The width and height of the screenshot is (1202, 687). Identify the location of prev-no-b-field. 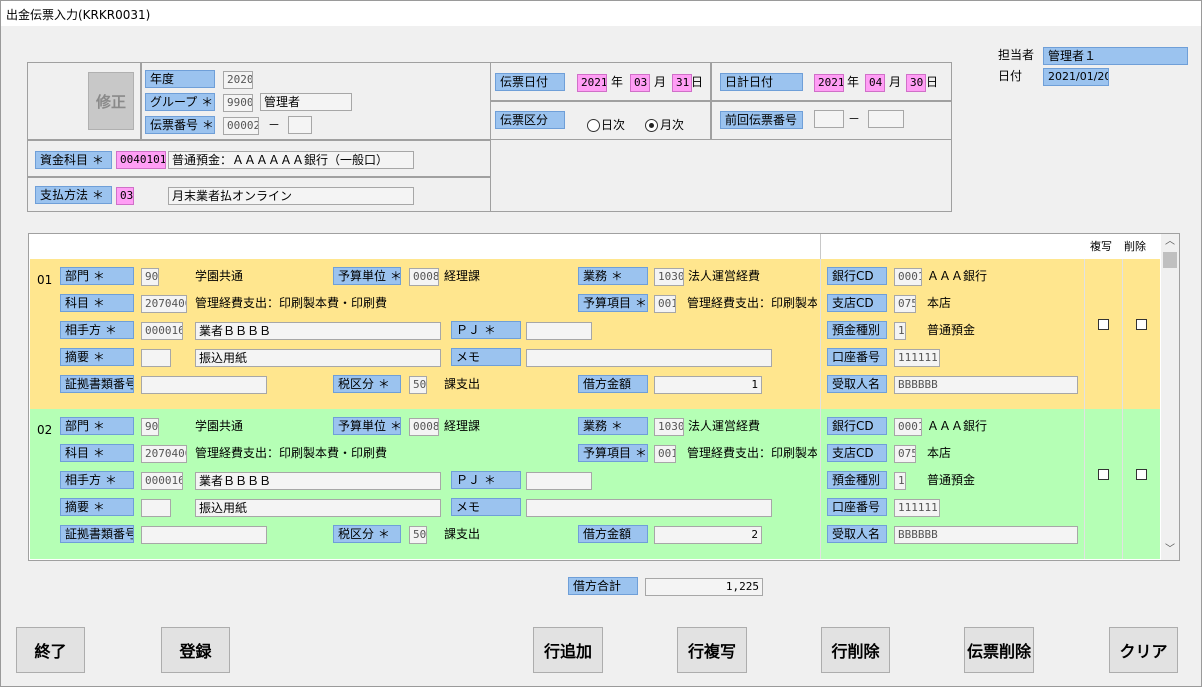
(886, 119).